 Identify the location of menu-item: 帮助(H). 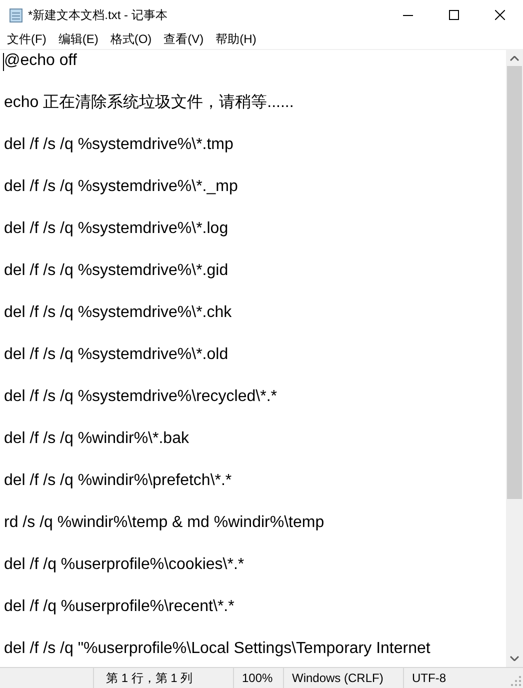
(236, 39).